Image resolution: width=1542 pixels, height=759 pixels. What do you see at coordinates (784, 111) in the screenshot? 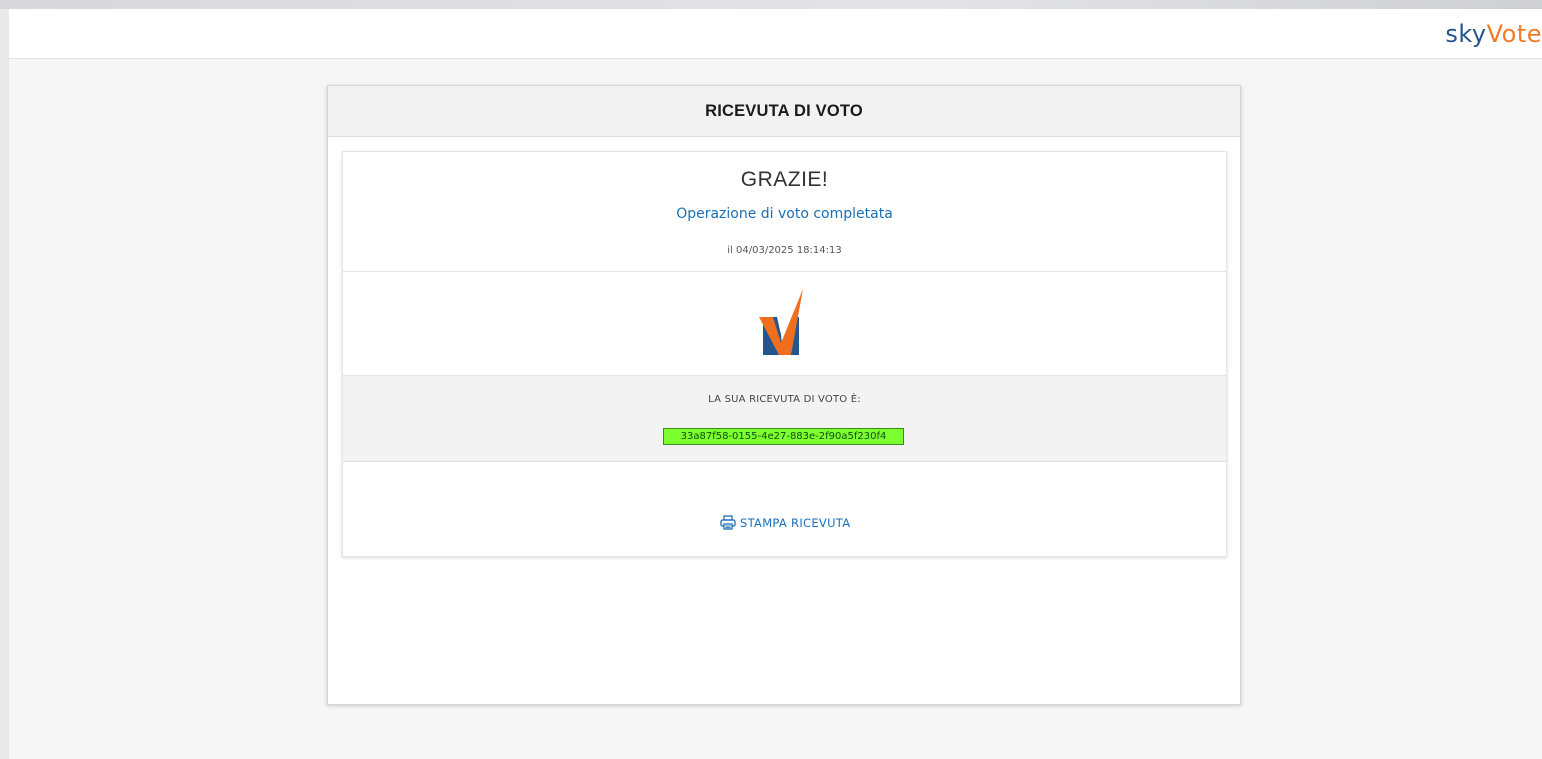
I see `card-title: RICEVUTA DI VOTO` at bounding box center [784, 111].